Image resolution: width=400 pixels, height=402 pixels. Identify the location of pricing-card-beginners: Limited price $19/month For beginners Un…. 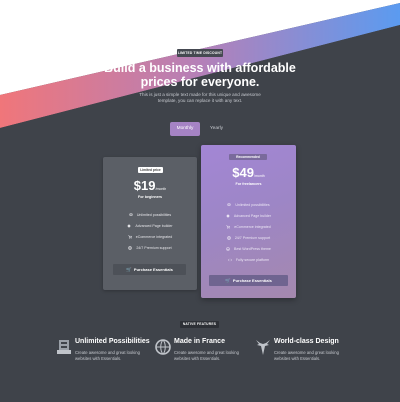
(150, 223).